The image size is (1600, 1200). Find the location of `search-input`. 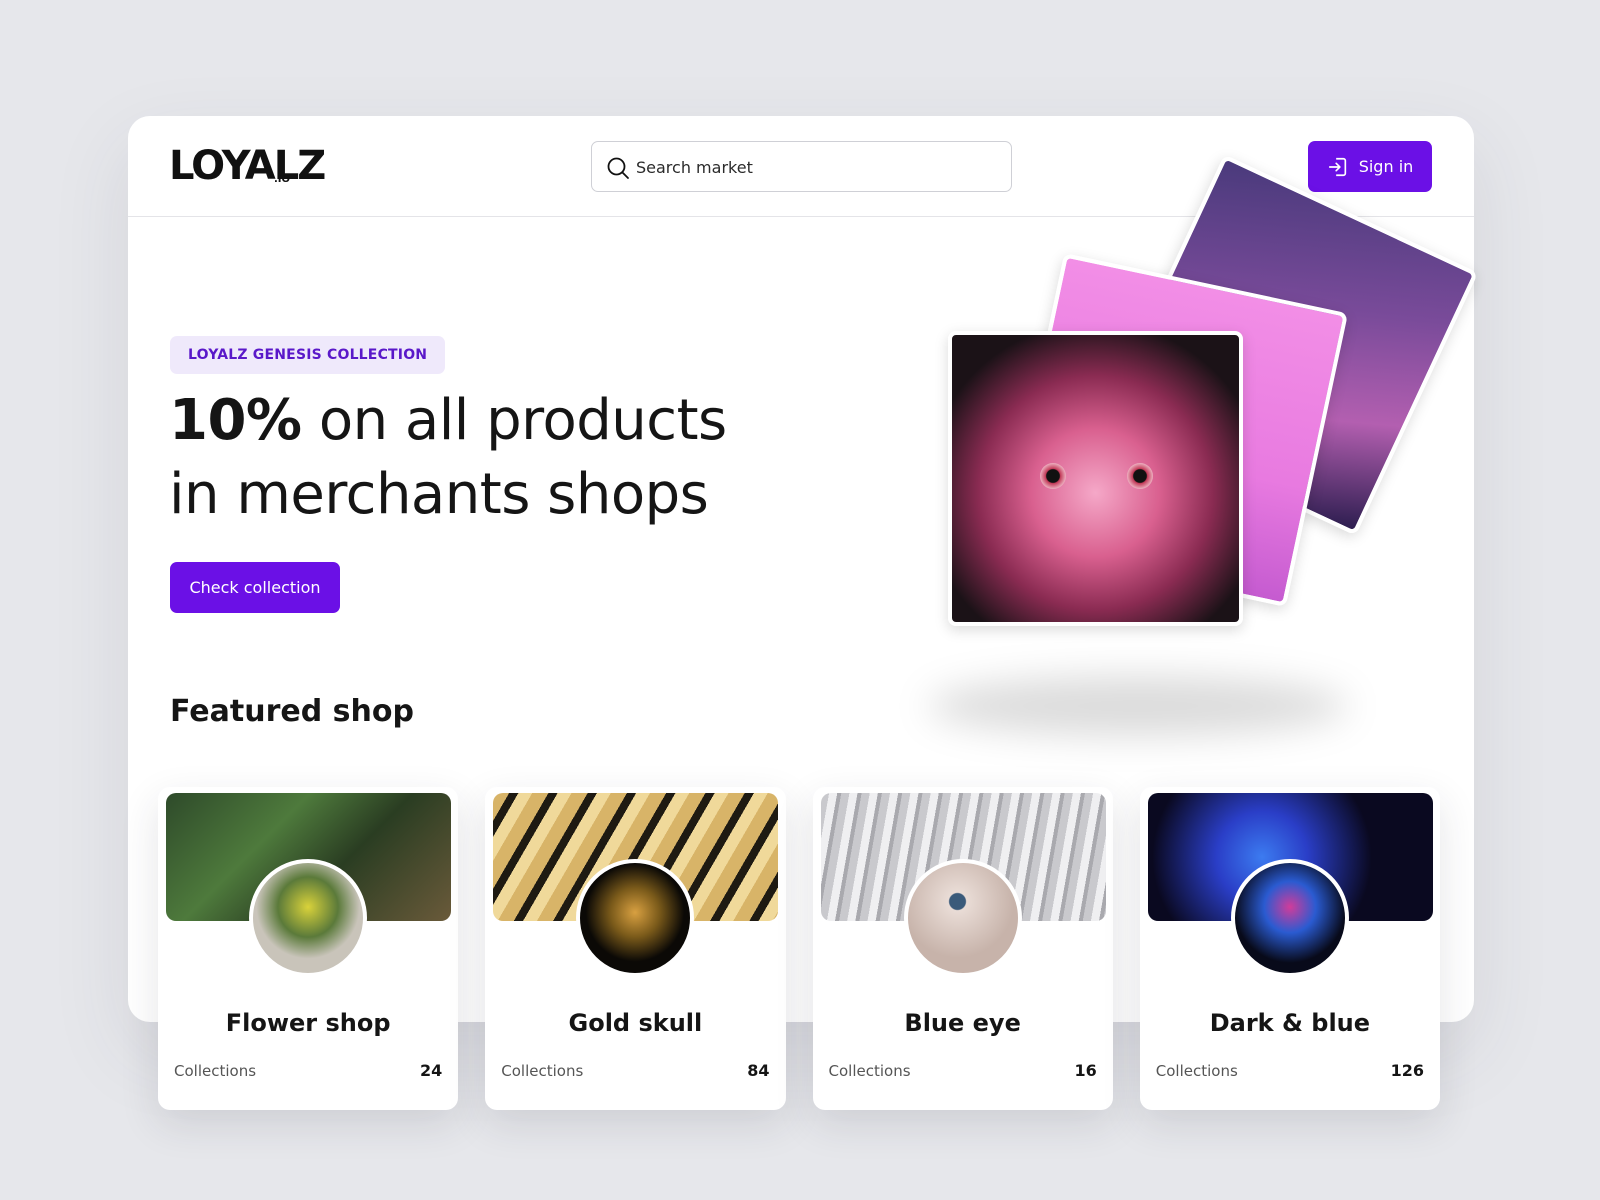

search-input is located at coordinates (816, 167).